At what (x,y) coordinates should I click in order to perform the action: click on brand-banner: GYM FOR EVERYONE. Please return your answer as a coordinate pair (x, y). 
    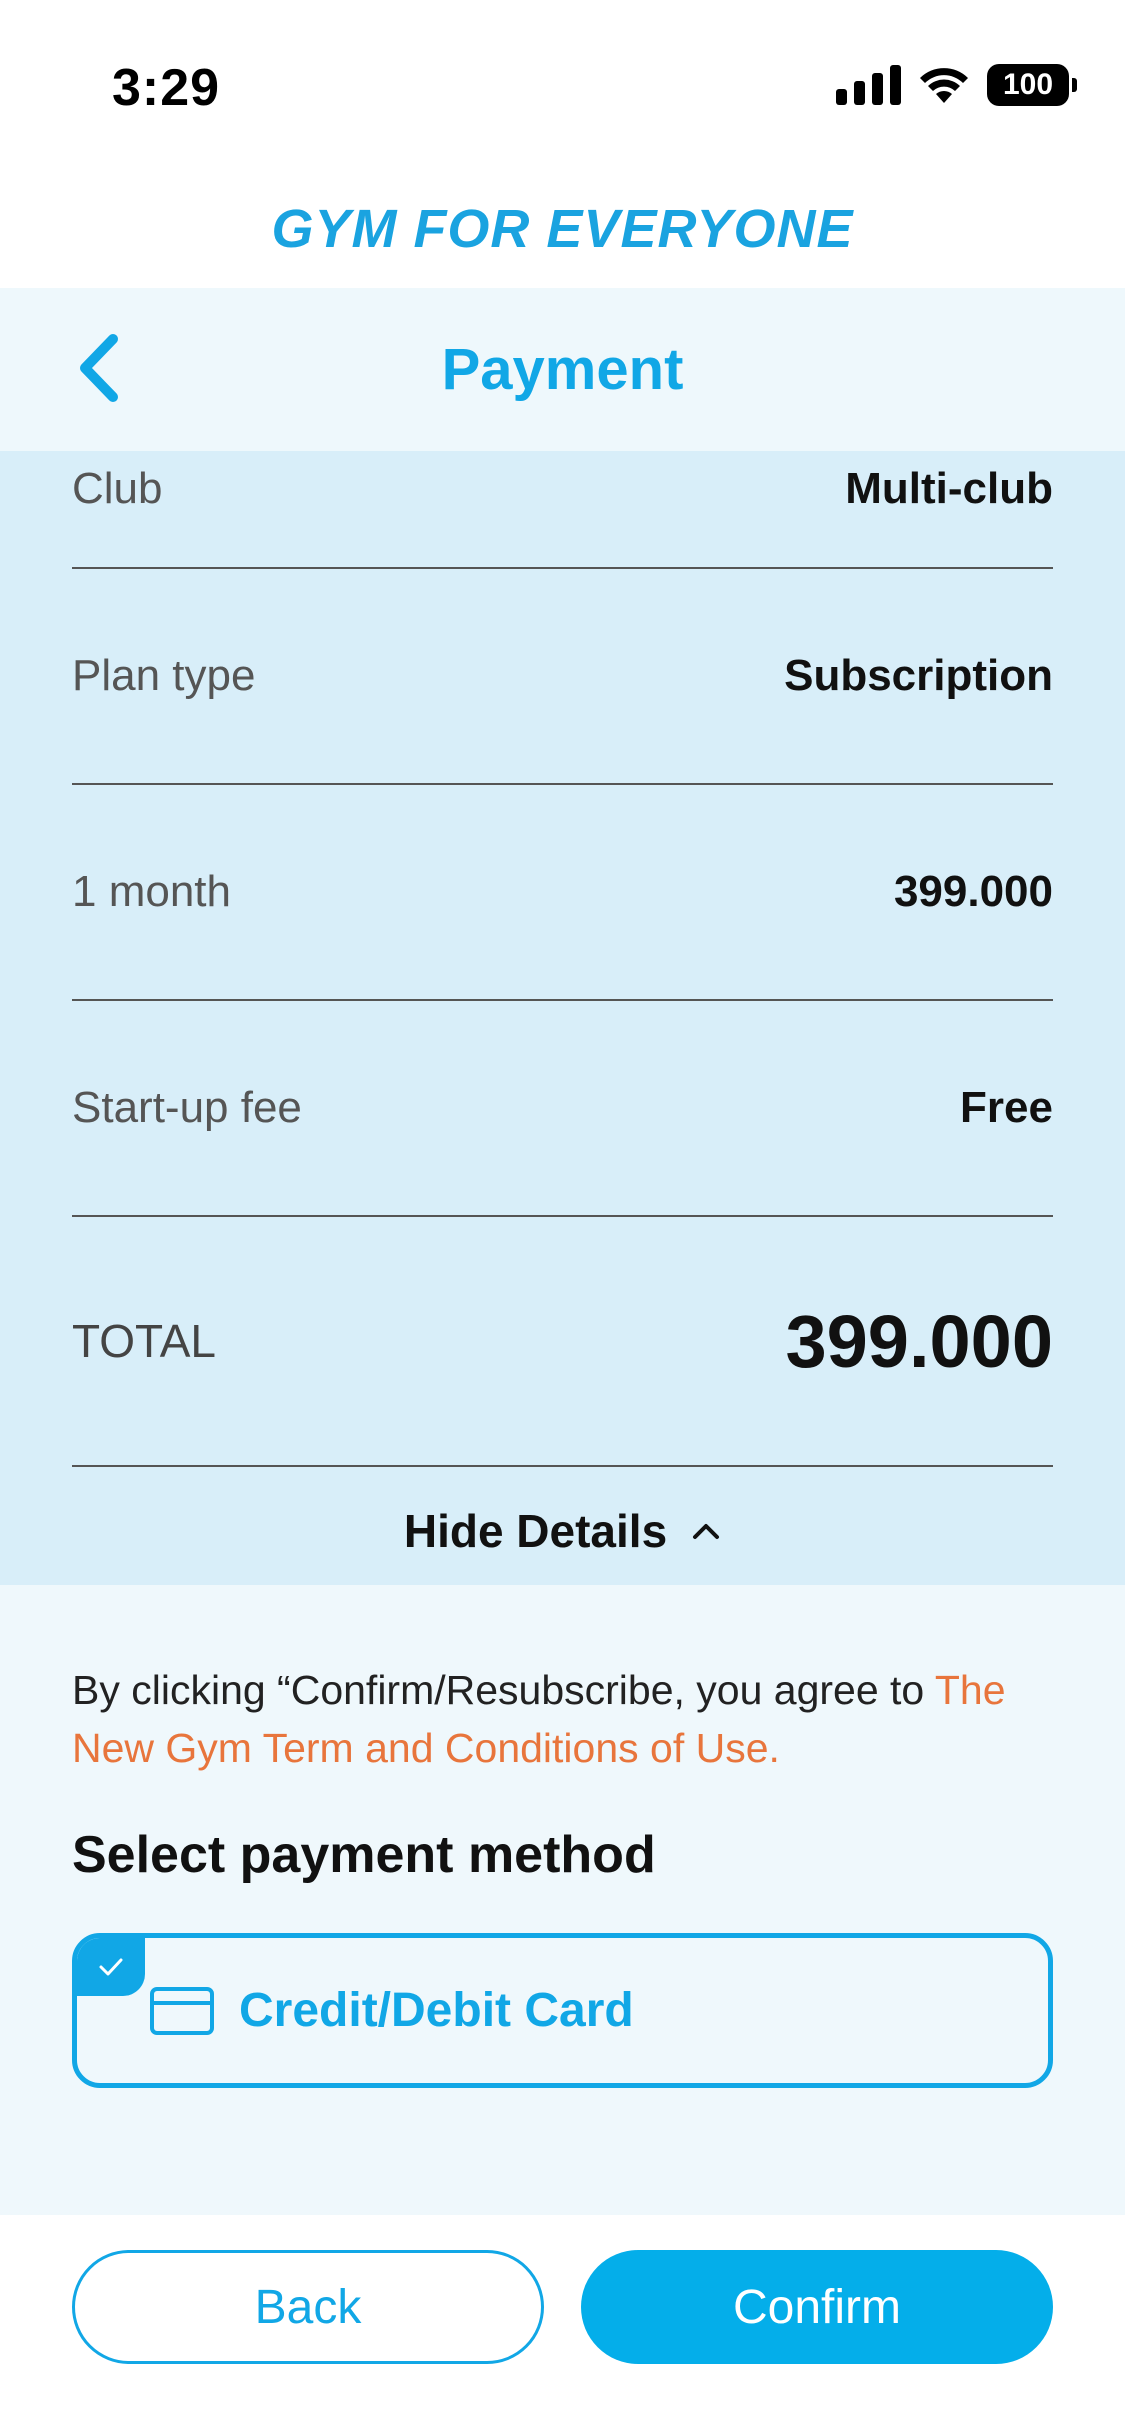
    Looking at the image, I should click on (562, 229).